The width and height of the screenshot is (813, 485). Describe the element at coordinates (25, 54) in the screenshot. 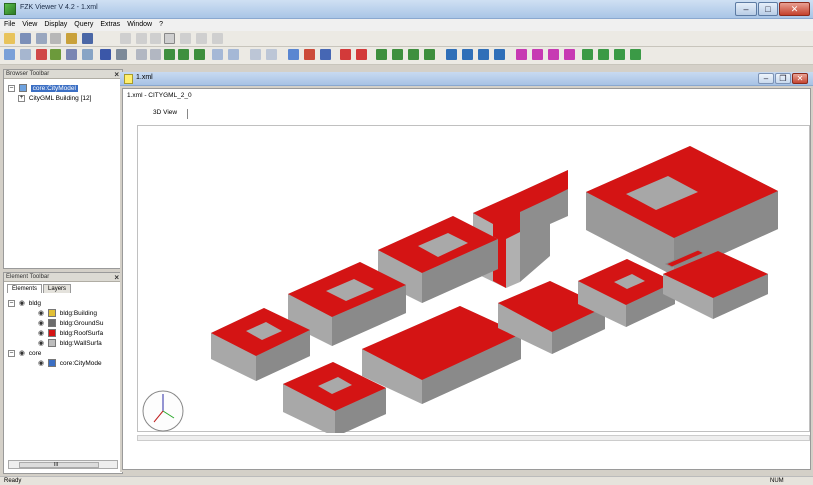

I see `select-icon` at that location.